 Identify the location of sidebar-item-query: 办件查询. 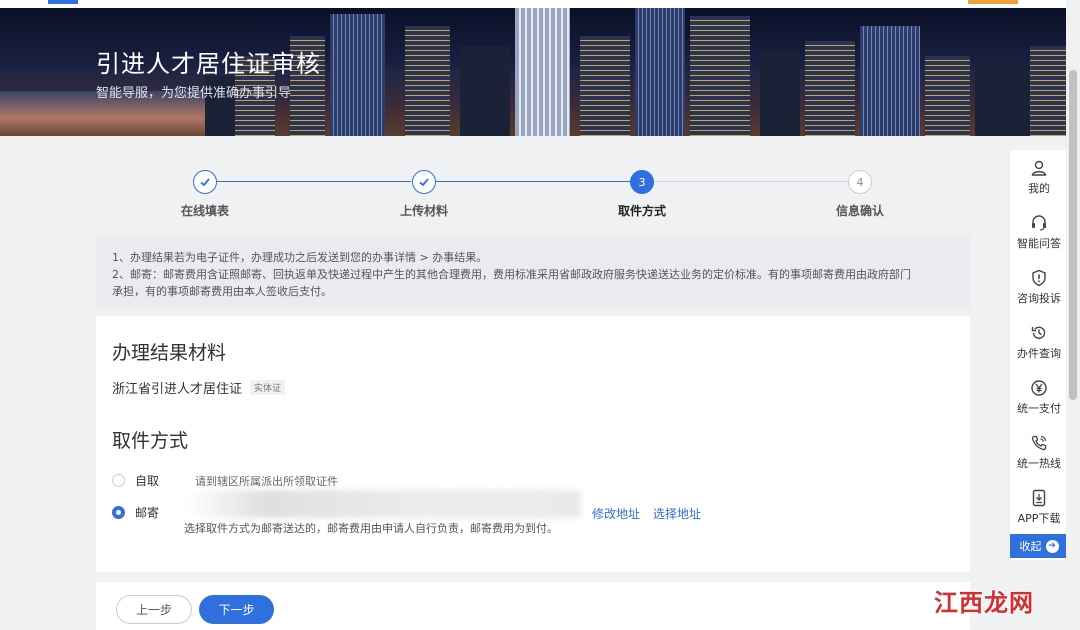
(1039, 344).